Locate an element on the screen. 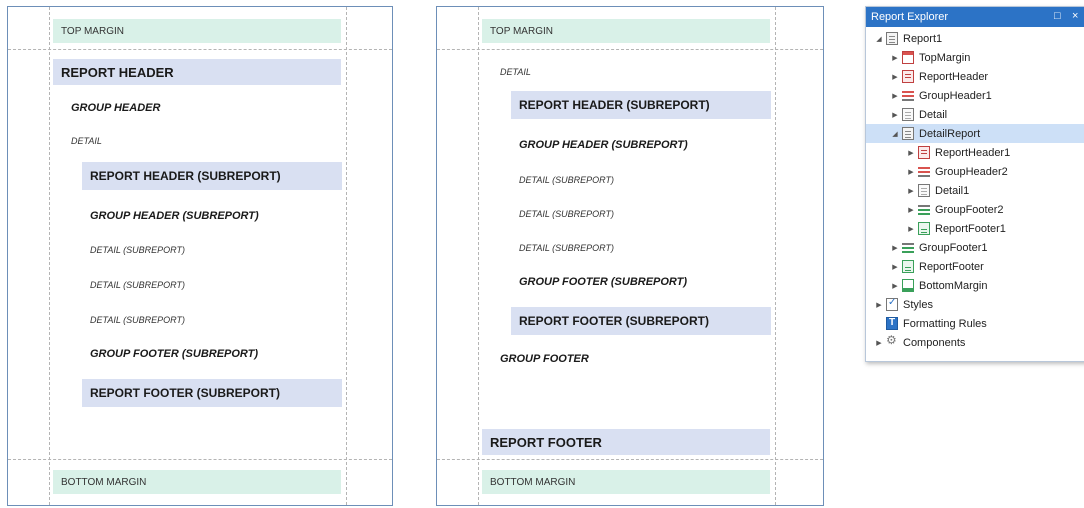  report-explorer-title-bar: Report Explorer □ × is located at coordinates (975, 17).